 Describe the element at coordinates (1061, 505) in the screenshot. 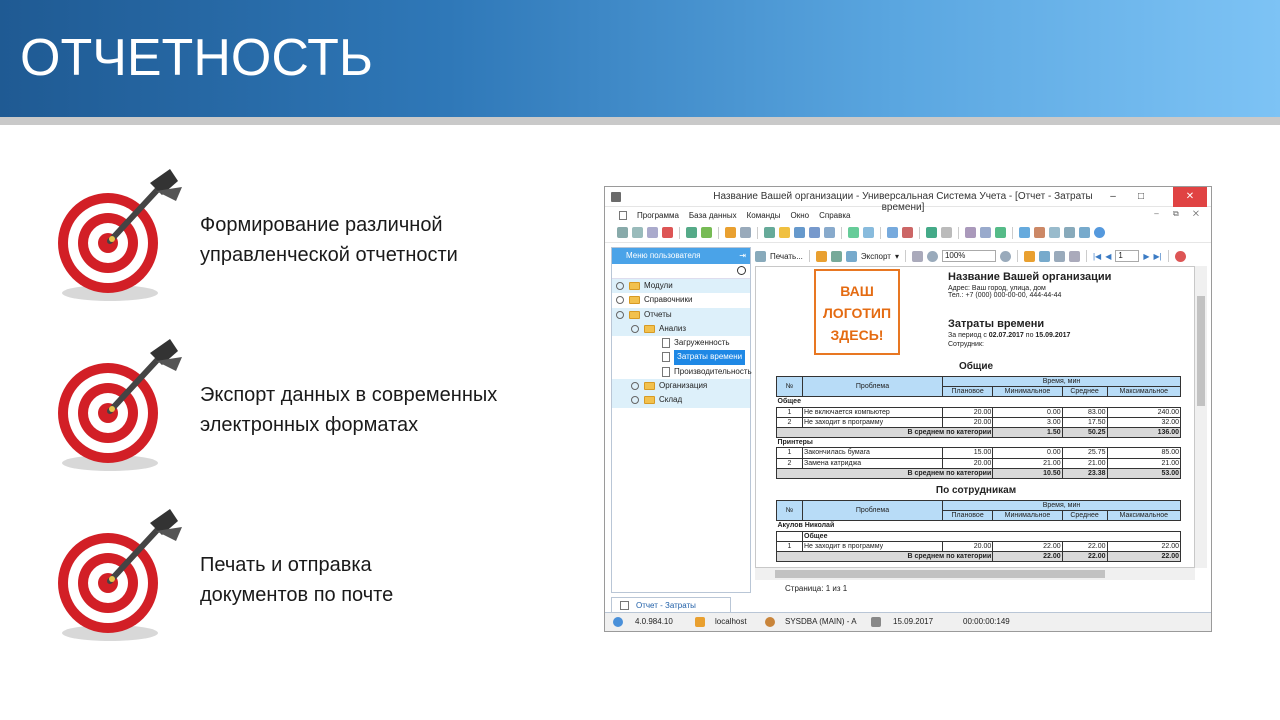

I see `col-time-header: Время, мин` at that location.